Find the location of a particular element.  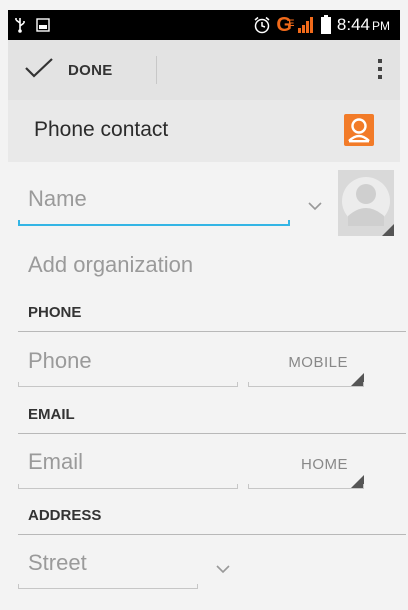

email-field: Email is located at coordinates (55, 462).